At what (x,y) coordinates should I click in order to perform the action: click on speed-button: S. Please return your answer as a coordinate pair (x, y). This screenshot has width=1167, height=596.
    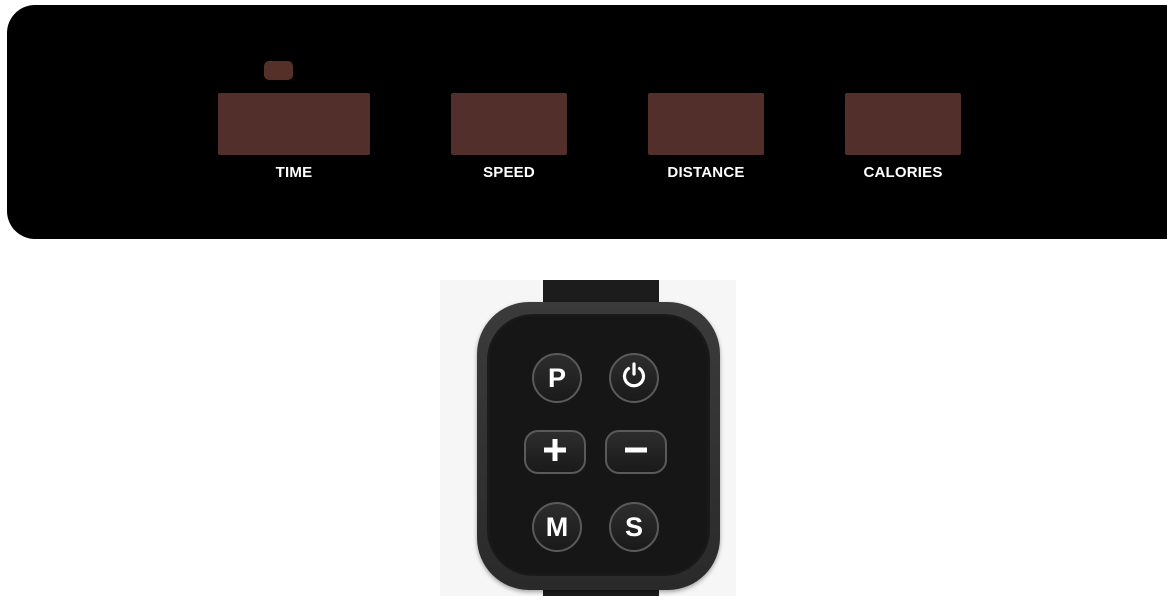
    Looking at the image, I should click on (634, 527).